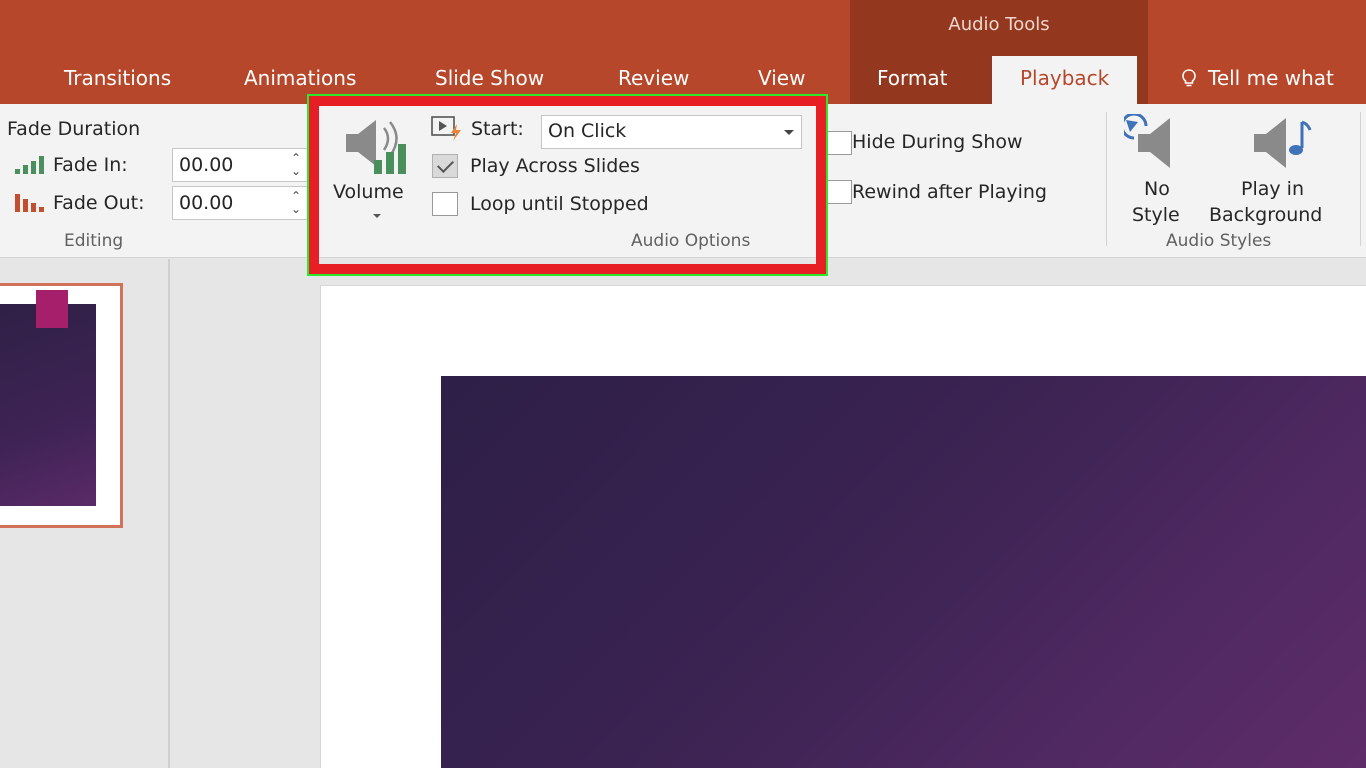  I want to click on tab-playback: Playback, so click(1065, 80).